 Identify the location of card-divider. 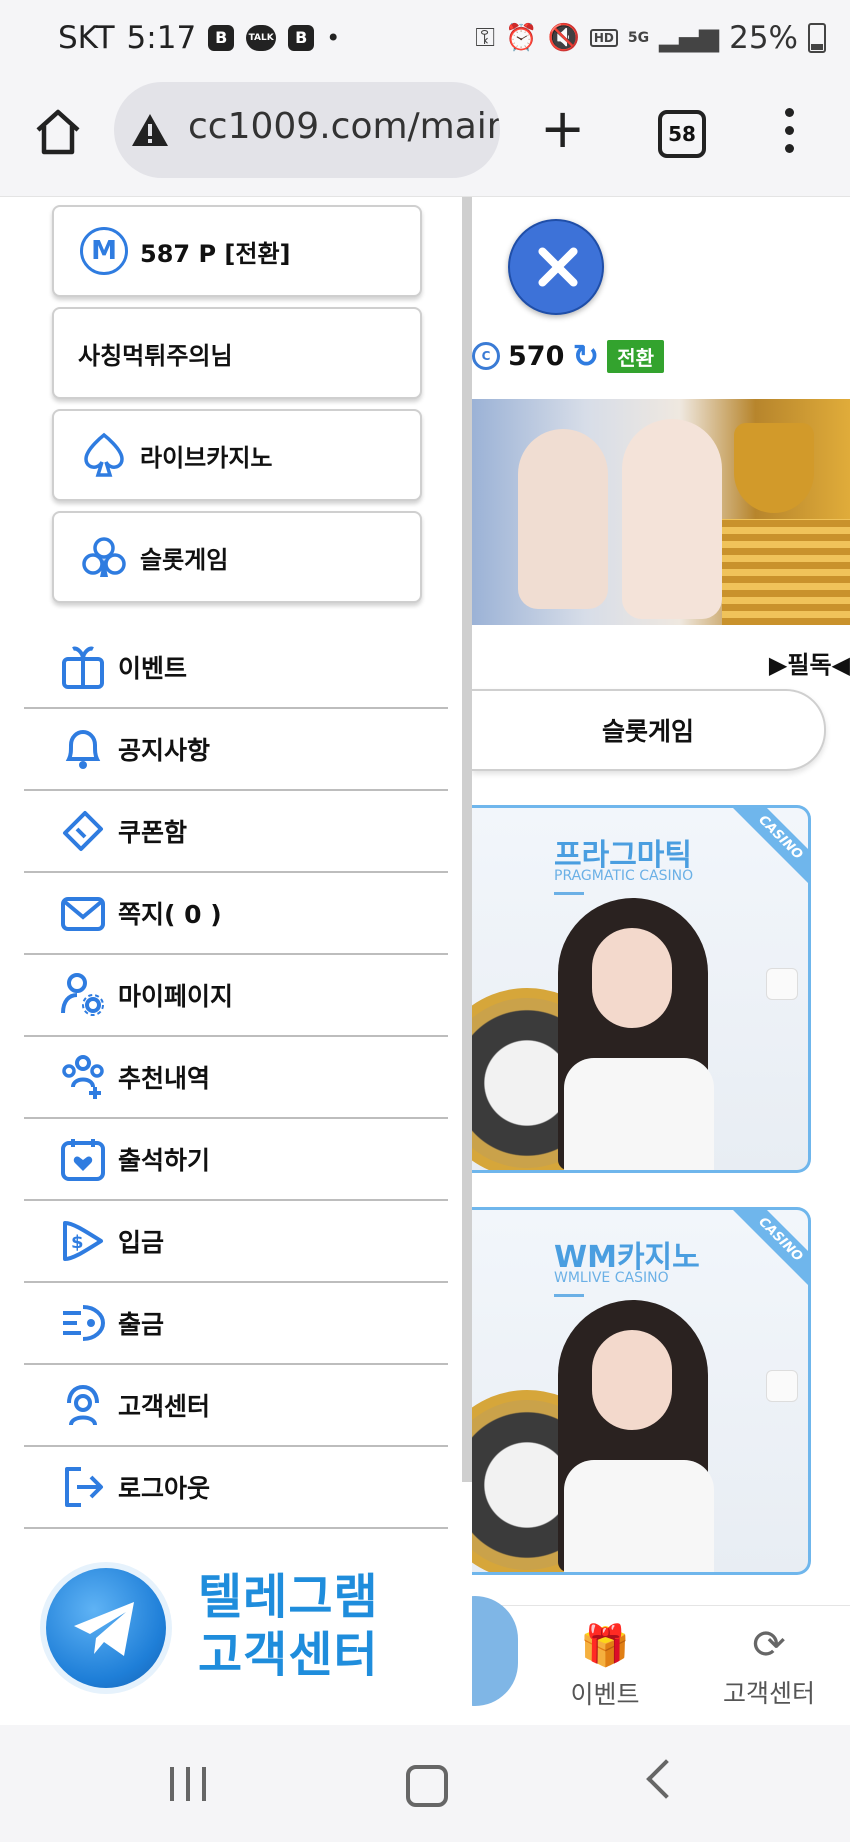
(569, 1295).